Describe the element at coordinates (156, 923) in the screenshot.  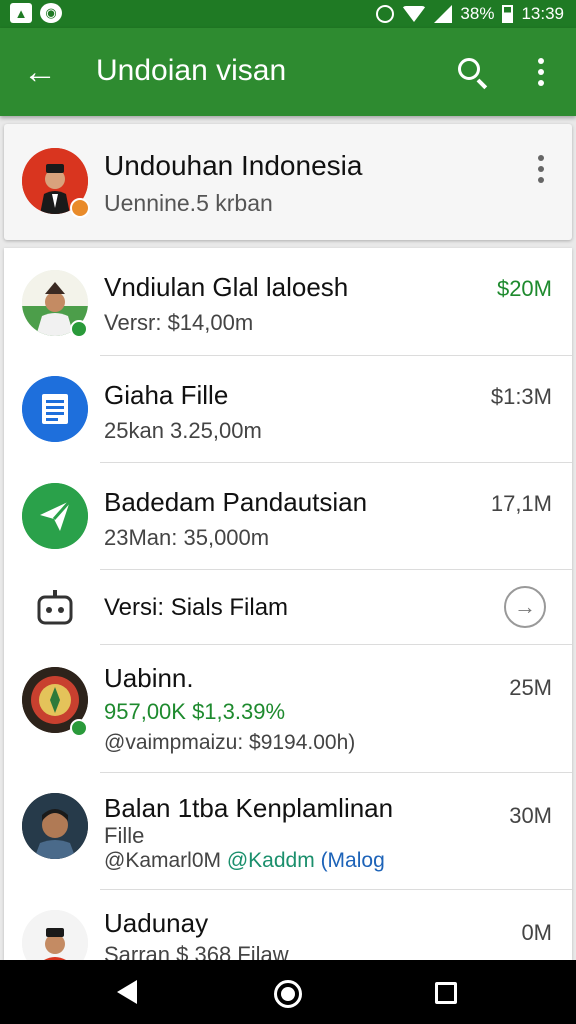
I see `item-title: Uadunay` at that location.